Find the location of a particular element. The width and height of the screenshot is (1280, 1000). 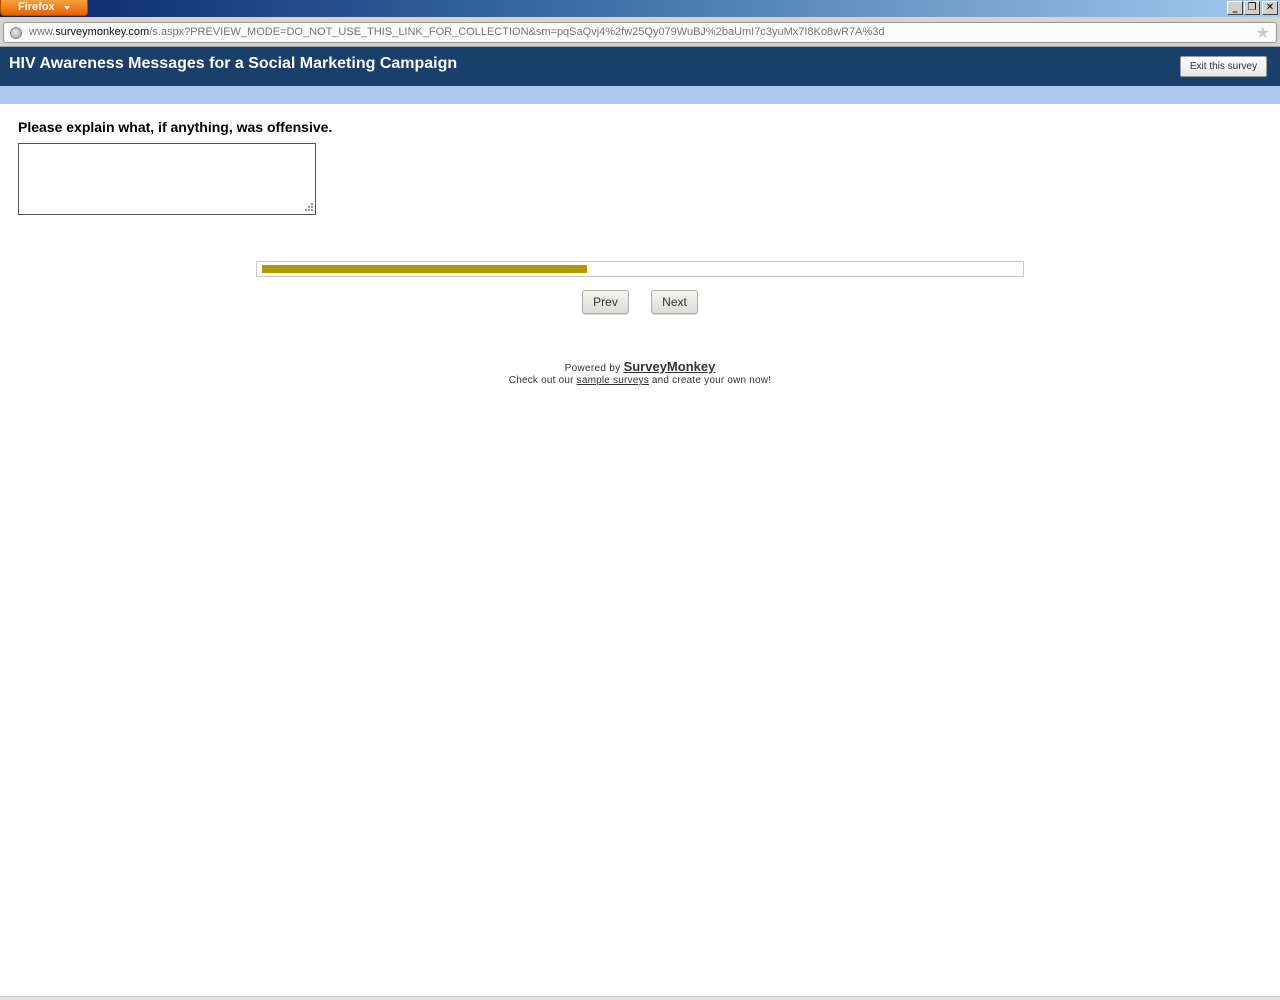

checkout-suffix: and create your own now! is located at coordinates (711, 380).